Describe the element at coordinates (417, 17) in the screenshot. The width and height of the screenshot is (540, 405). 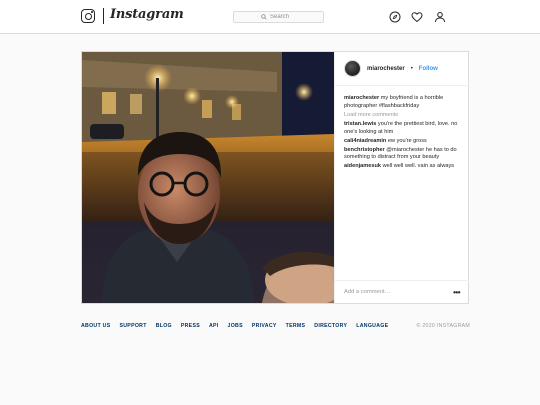
I see `activity-heart-icon` at that location.